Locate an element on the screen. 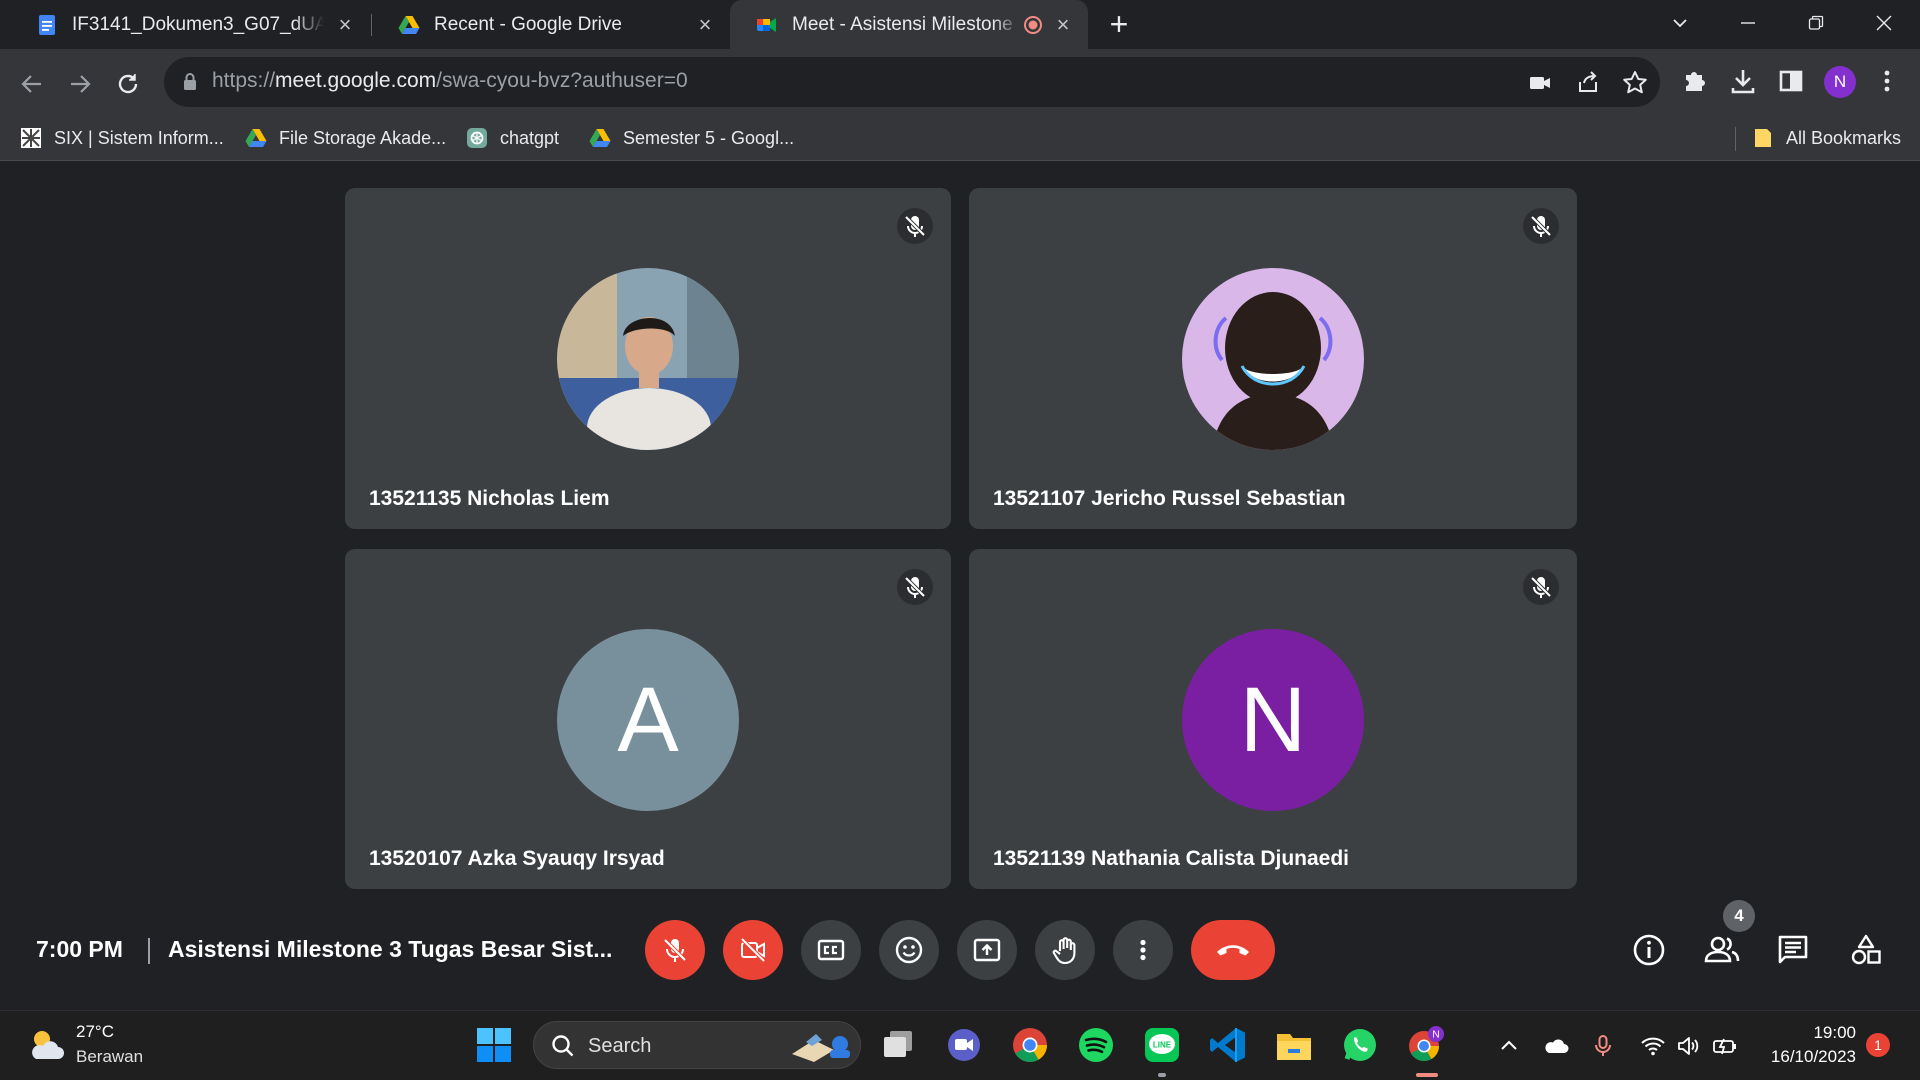 Image resolution: width=1920 pixels, height=1080 pixels. close-icon is located at coordinates (1884, 23).